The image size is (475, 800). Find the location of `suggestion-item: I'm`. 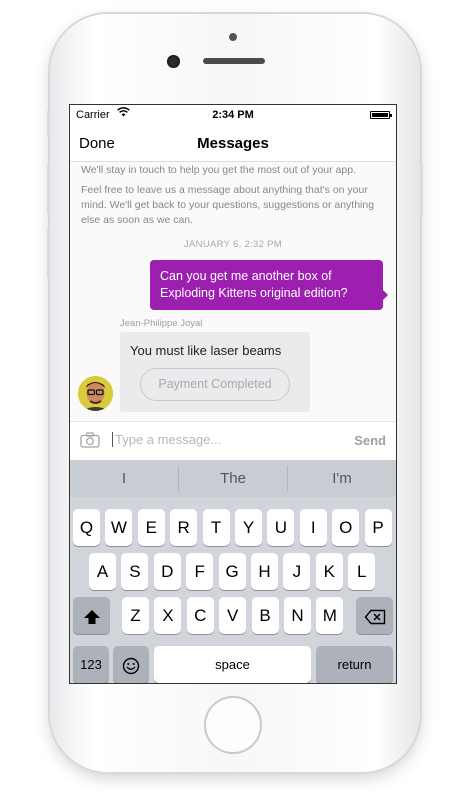

suggestion-item: I'm is located at coordinates (342, 478).